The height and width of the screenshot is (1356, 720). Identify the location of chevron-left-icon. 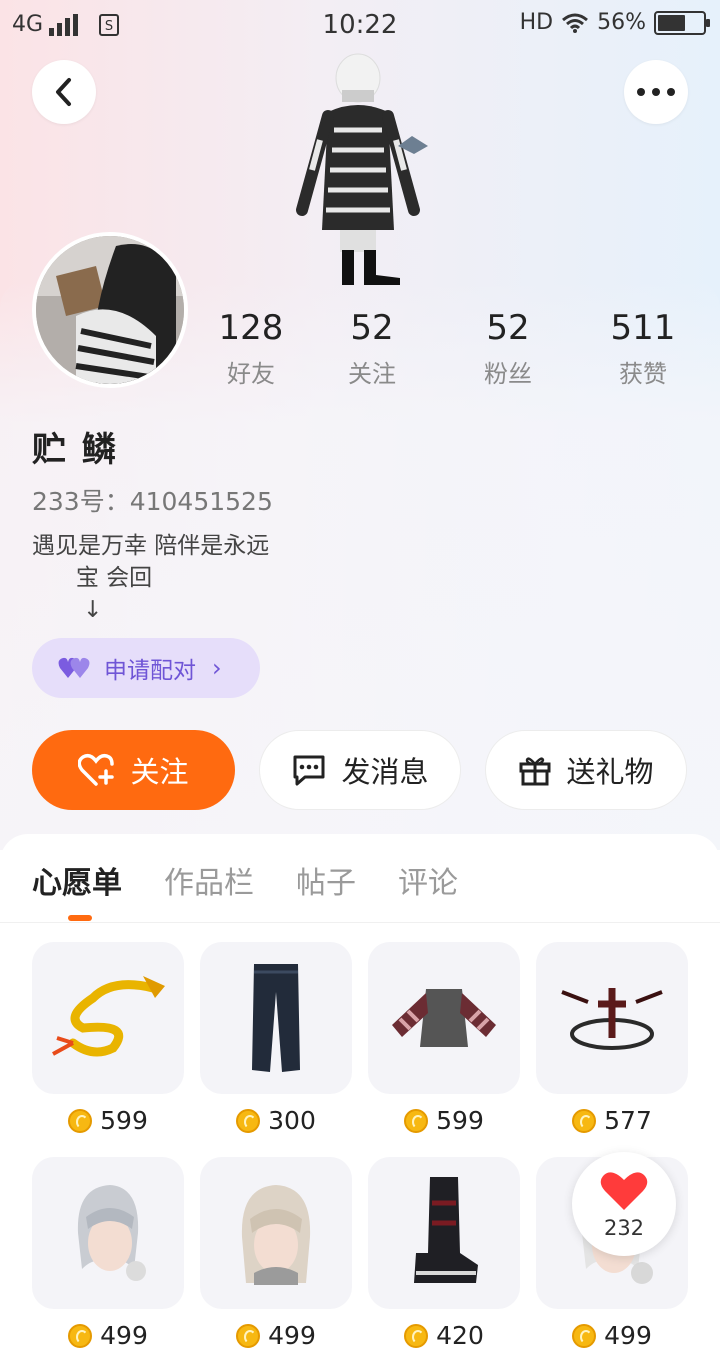
(63, 92).